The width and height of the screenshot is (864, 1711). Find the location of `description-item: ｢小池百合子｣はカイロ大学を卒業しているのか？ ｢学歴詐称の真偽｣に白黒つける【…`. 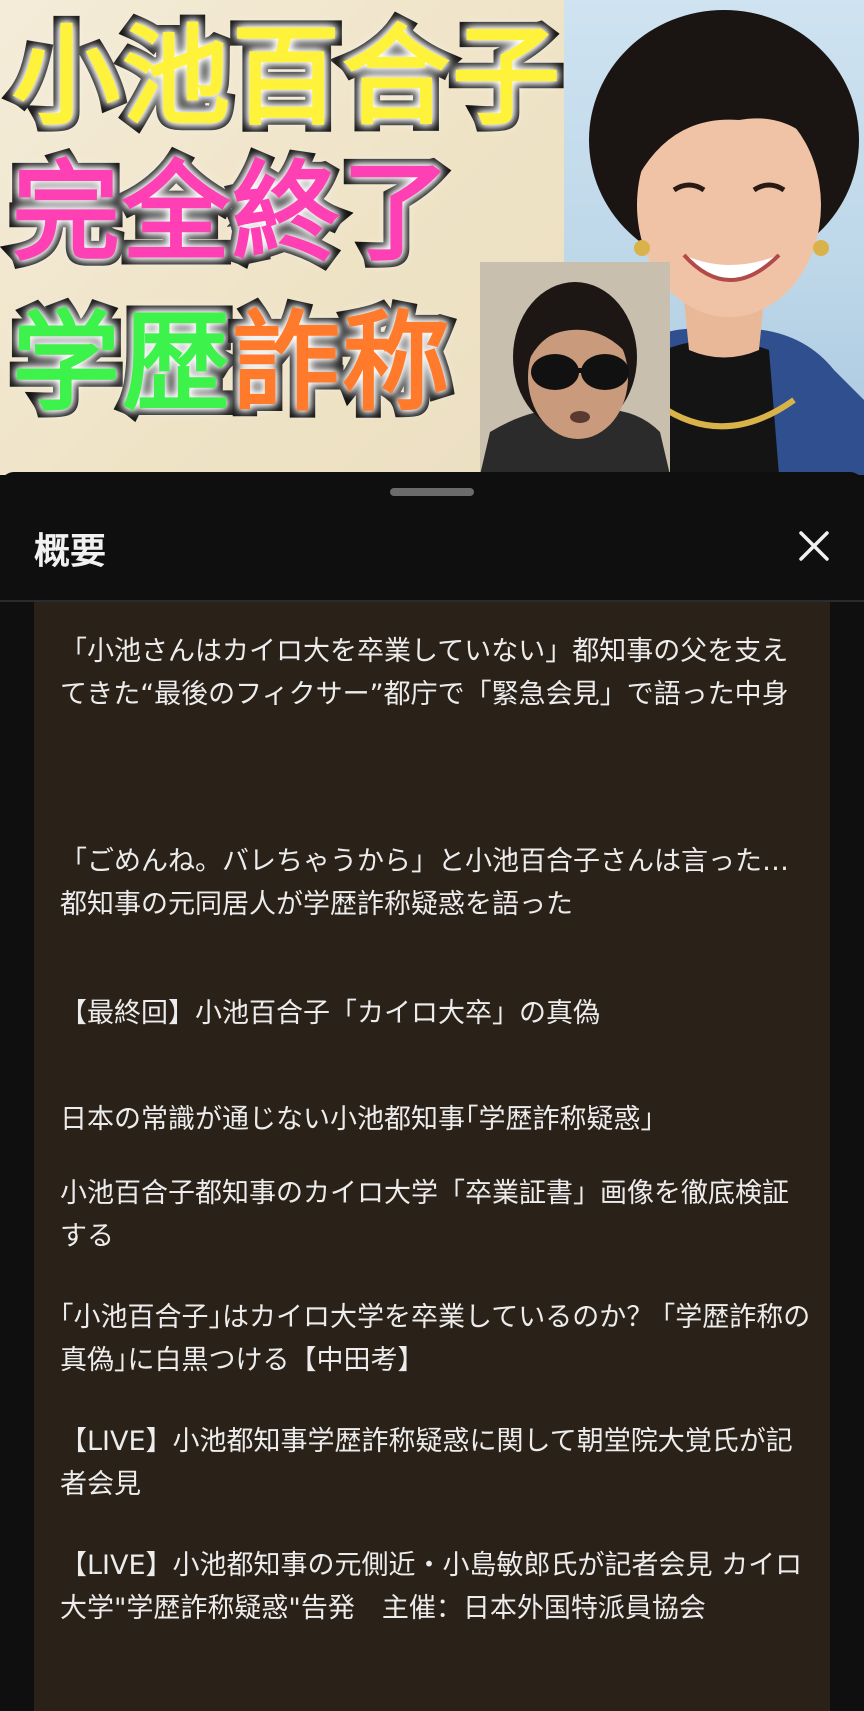

description-item: ｢小池百合子｣はカイロ大学を卒業しているのか？ ｢学歴詐称の真偽｣に白黒つける【… is located at coordinates (435, 1339).